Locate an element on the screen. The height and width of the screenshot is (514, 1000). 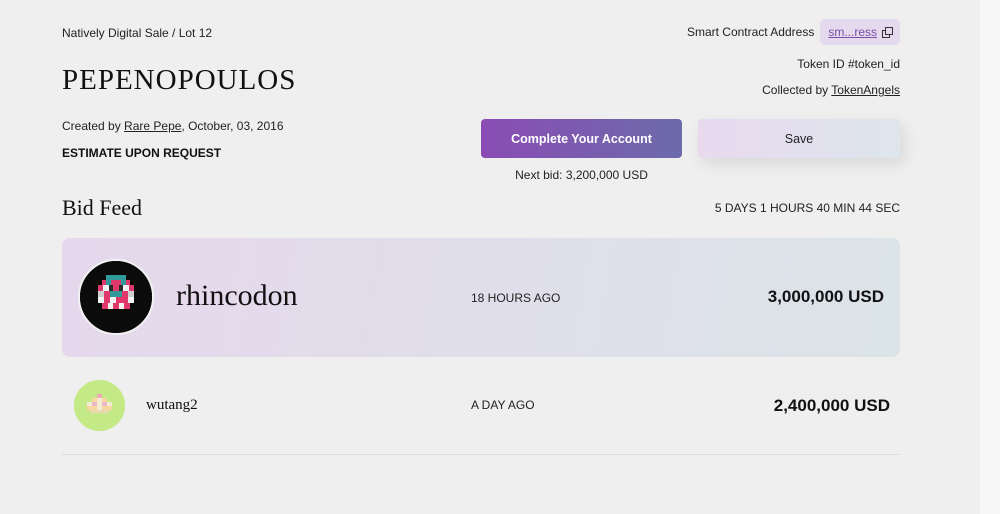
bidder-name: rhincodon is located at coordinates (237, 296).